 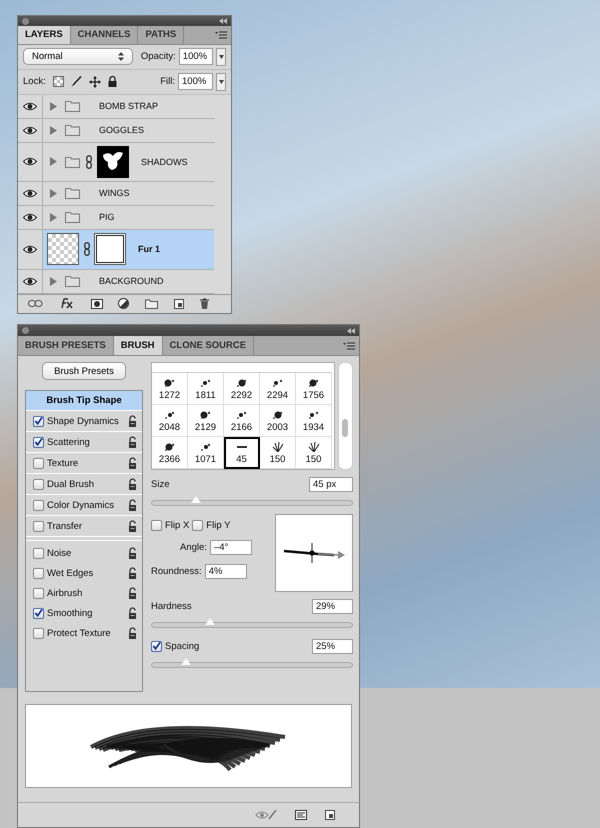 What do you see at coordinates (182, 646) in the screenshot?
I see `spacing-label: Spacing` at bounding box center [182, 646].